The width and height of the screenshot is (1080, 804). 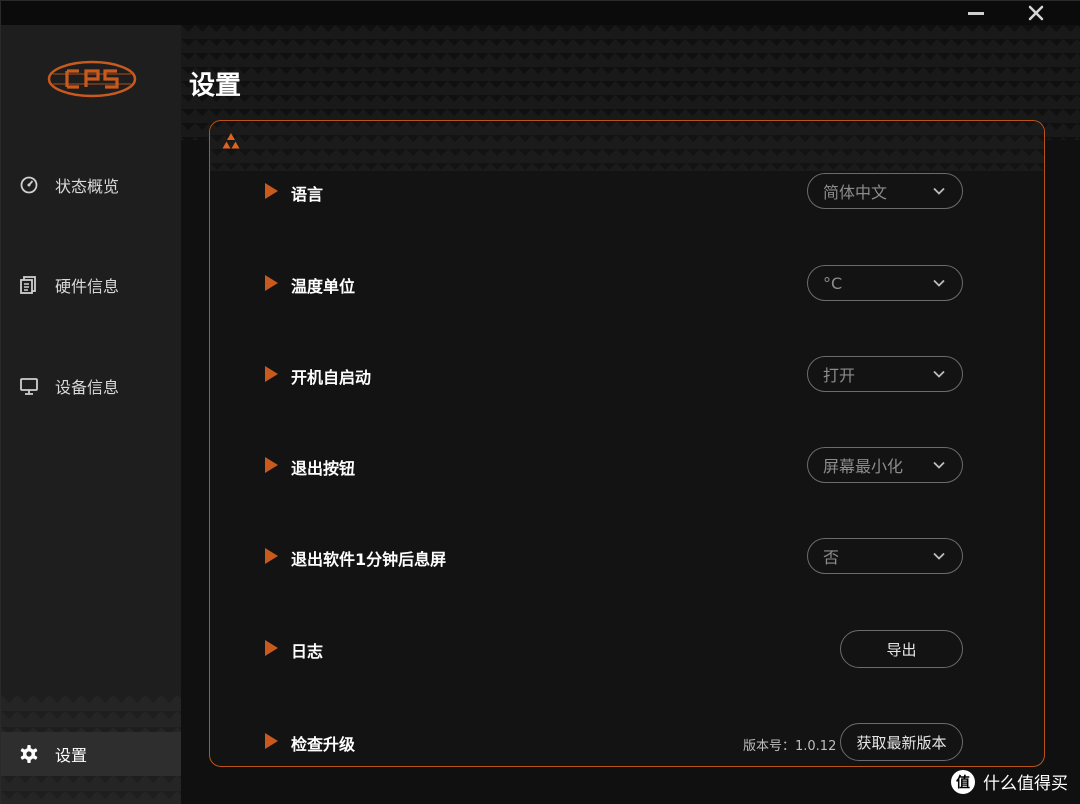 I want to click on sidebar-item-settings: 设置, so click(x=91, y=754).